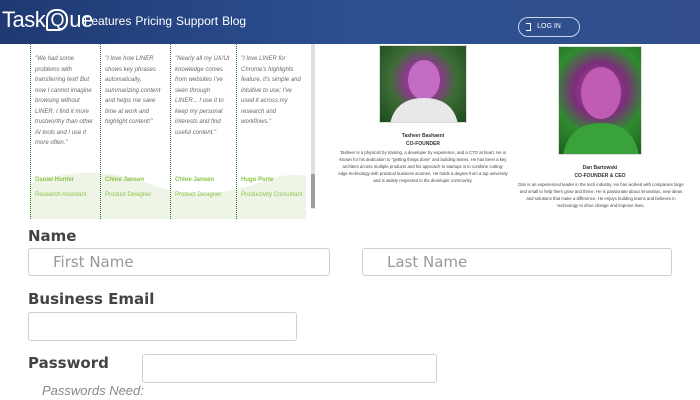 This screenshot has height=400, width=700. I want to click on login-icon, so click(528, 27).